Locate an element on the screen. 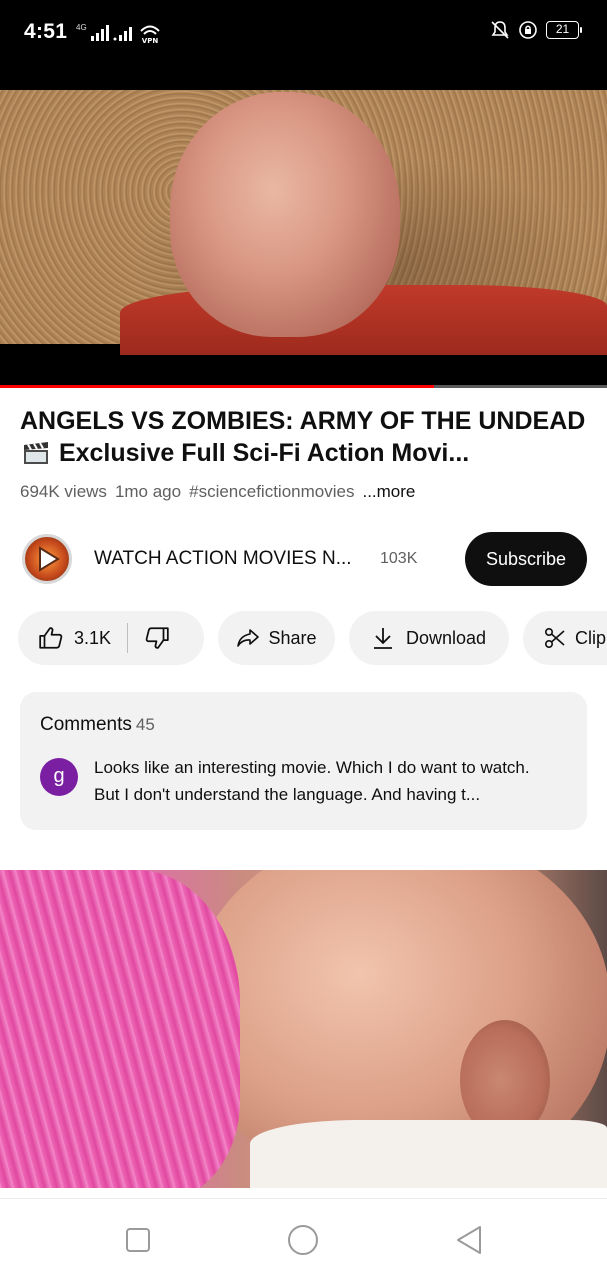 This screenshot has width=607, height=1280. vpn-icon: VPN is located at coordinates (149, 34).